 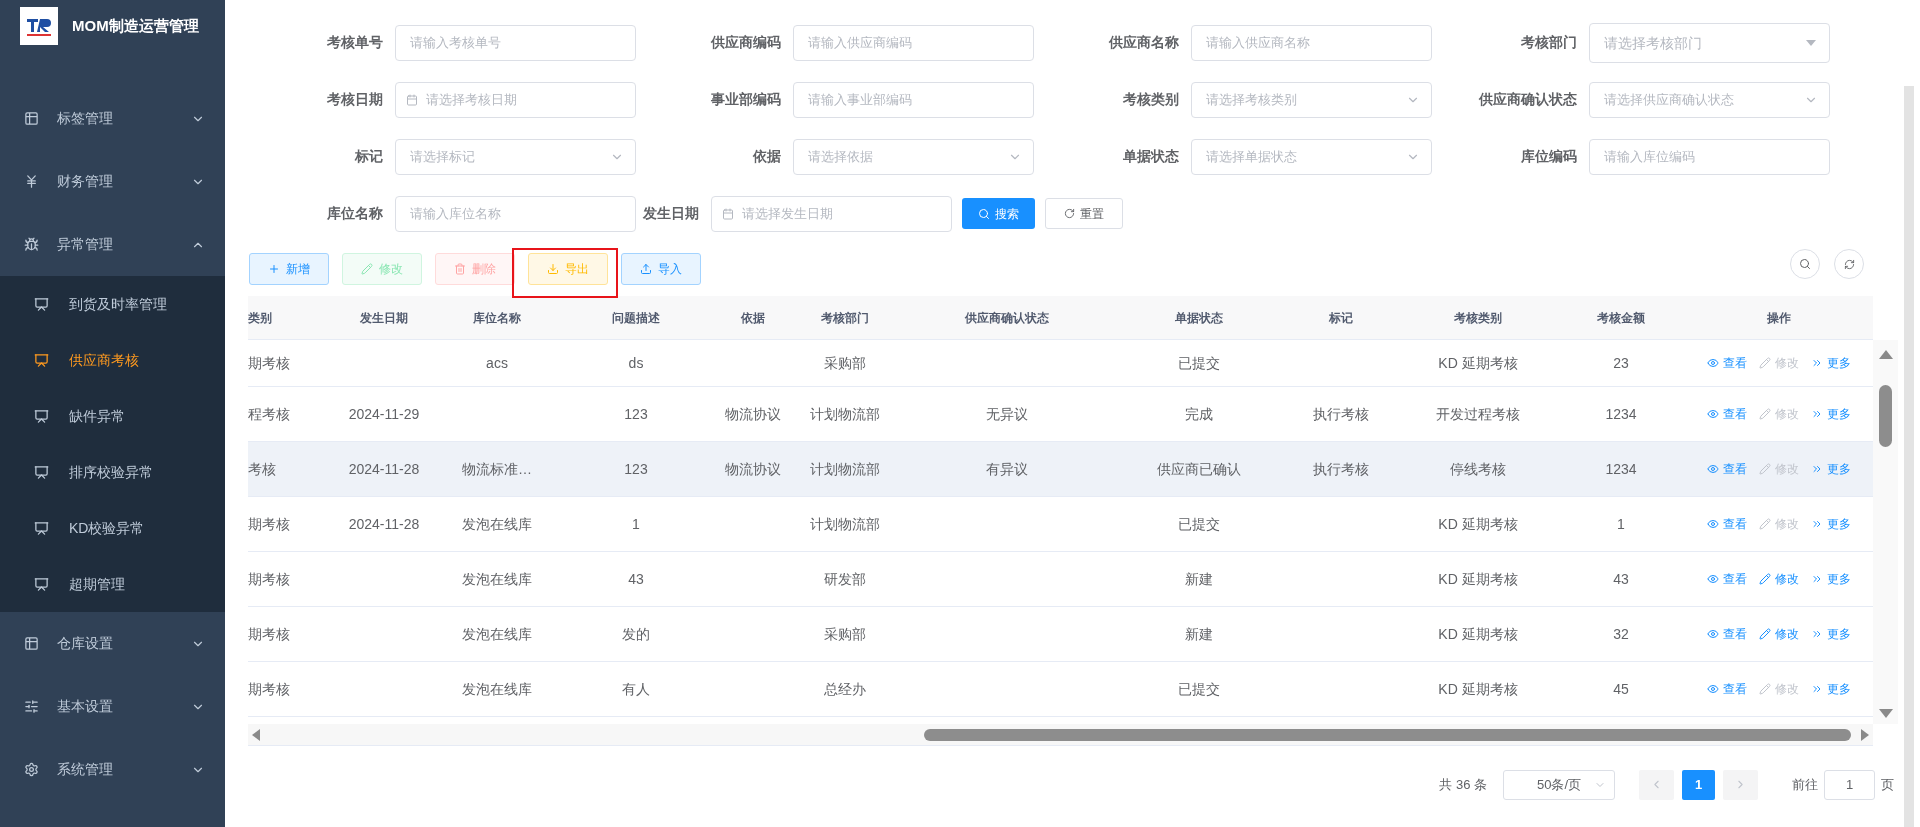 What do you see at coordinates (845, 524) in the screenshot?
I see `table-cell-text: 计划物流部` at bounding box center [845, 524].